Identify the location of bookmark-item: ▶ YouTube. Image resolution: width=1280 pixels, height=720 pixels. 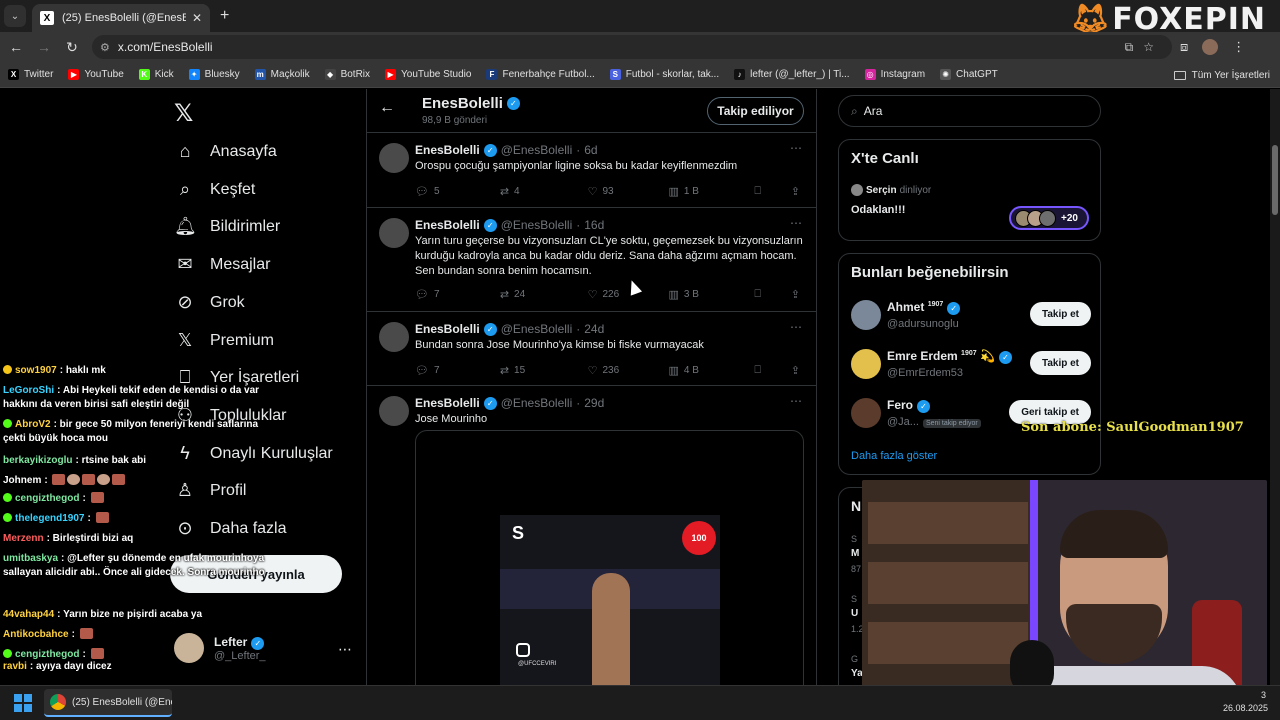
(96, 74).